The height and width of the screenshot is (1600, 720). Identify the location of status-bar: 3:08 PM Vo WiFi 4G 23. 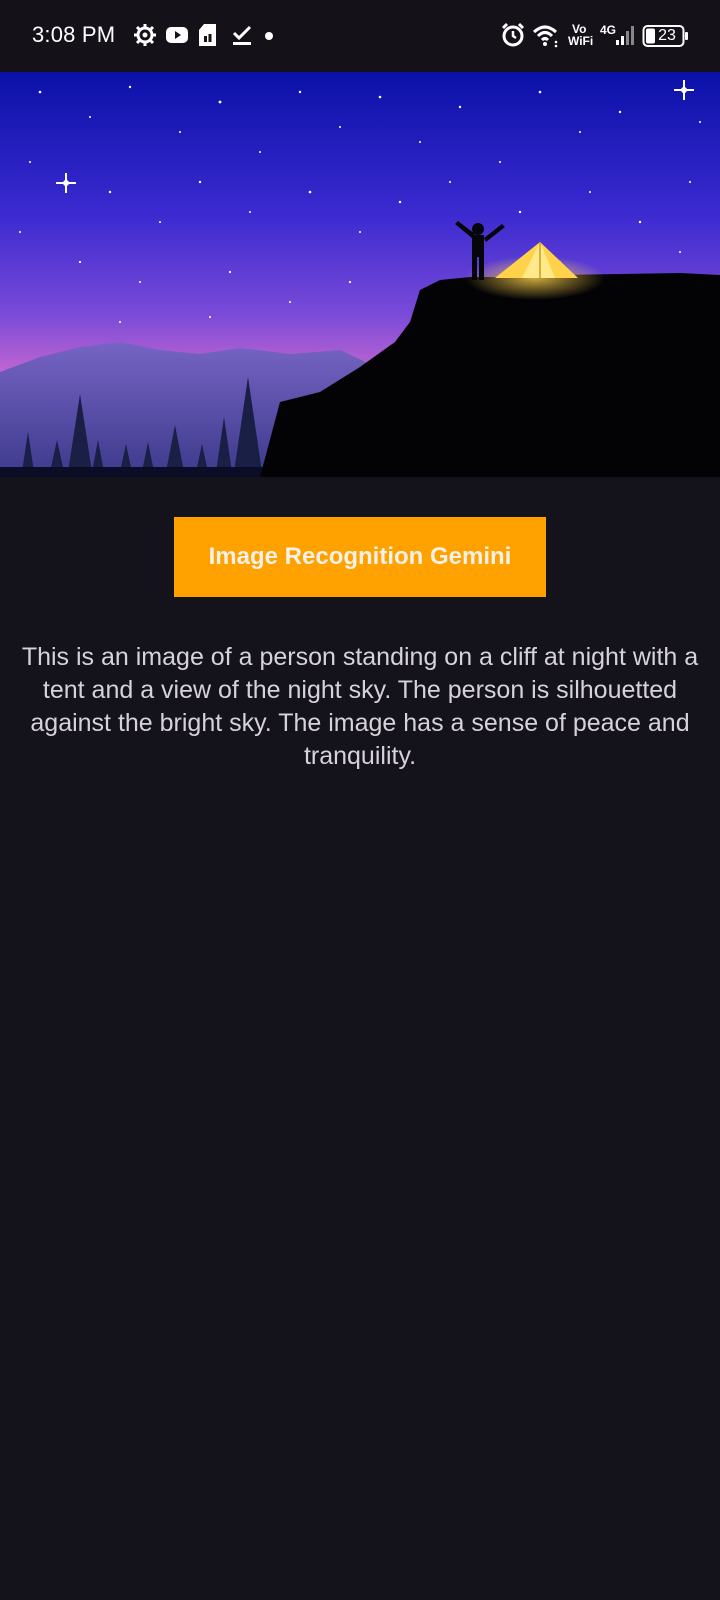
(360, 36).